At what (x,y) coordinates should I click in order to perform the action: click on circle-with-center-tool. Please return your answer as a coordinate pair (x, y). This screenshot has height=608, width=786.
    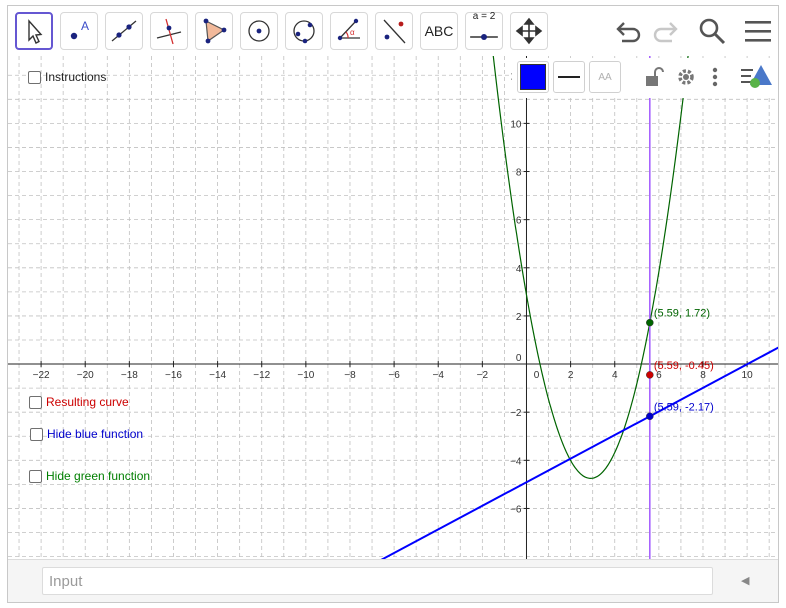
    Looking at the image, I should click on (259, 31).